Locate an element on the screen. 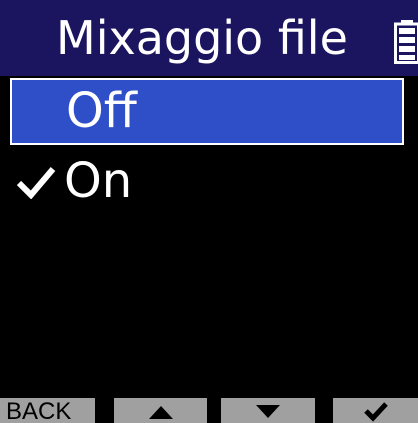 The image size is (418, 423). up-button is located at coordinates (160, 410).